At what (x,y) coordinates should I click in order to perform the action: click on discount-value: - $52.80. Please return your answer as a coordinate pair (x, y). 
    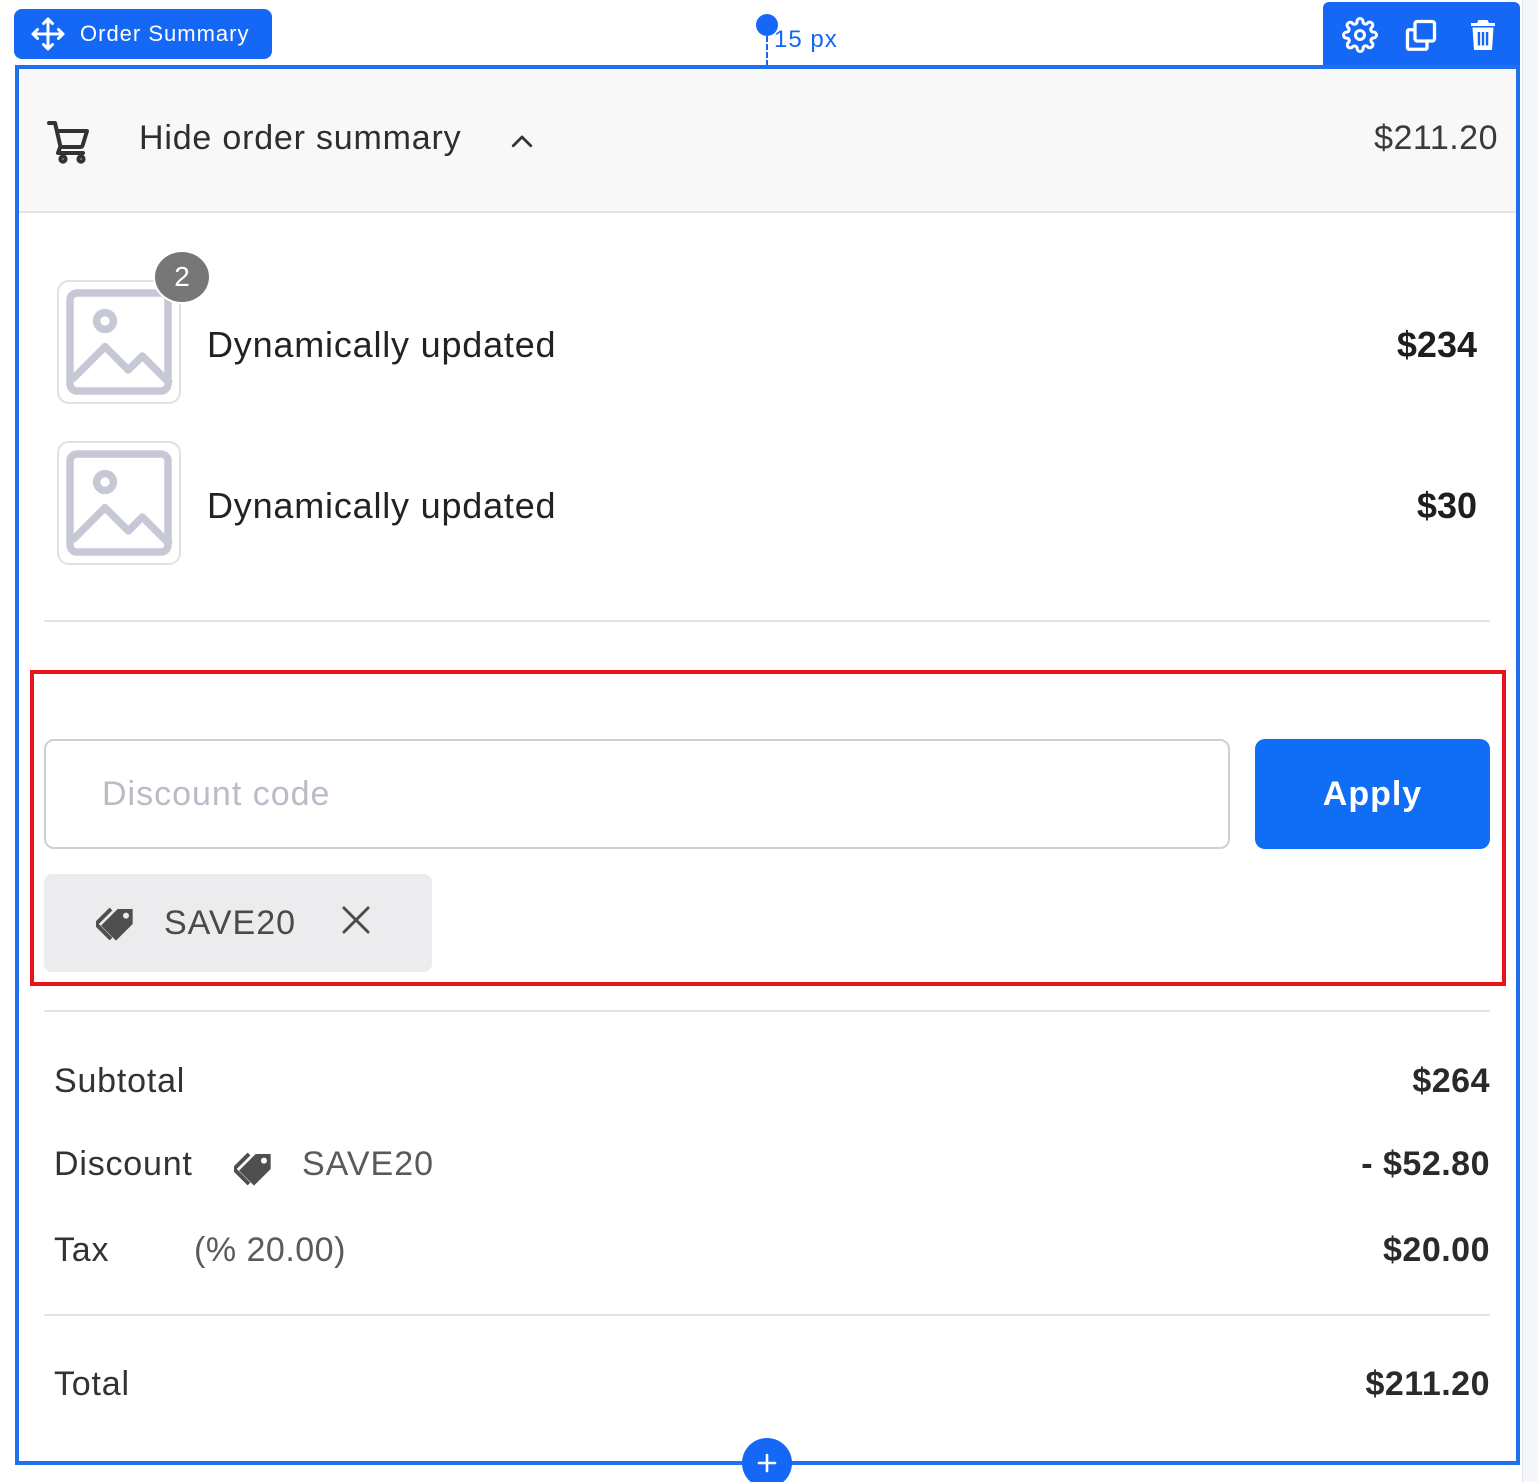
    Looking at the image, I should click on (1425, 1164).